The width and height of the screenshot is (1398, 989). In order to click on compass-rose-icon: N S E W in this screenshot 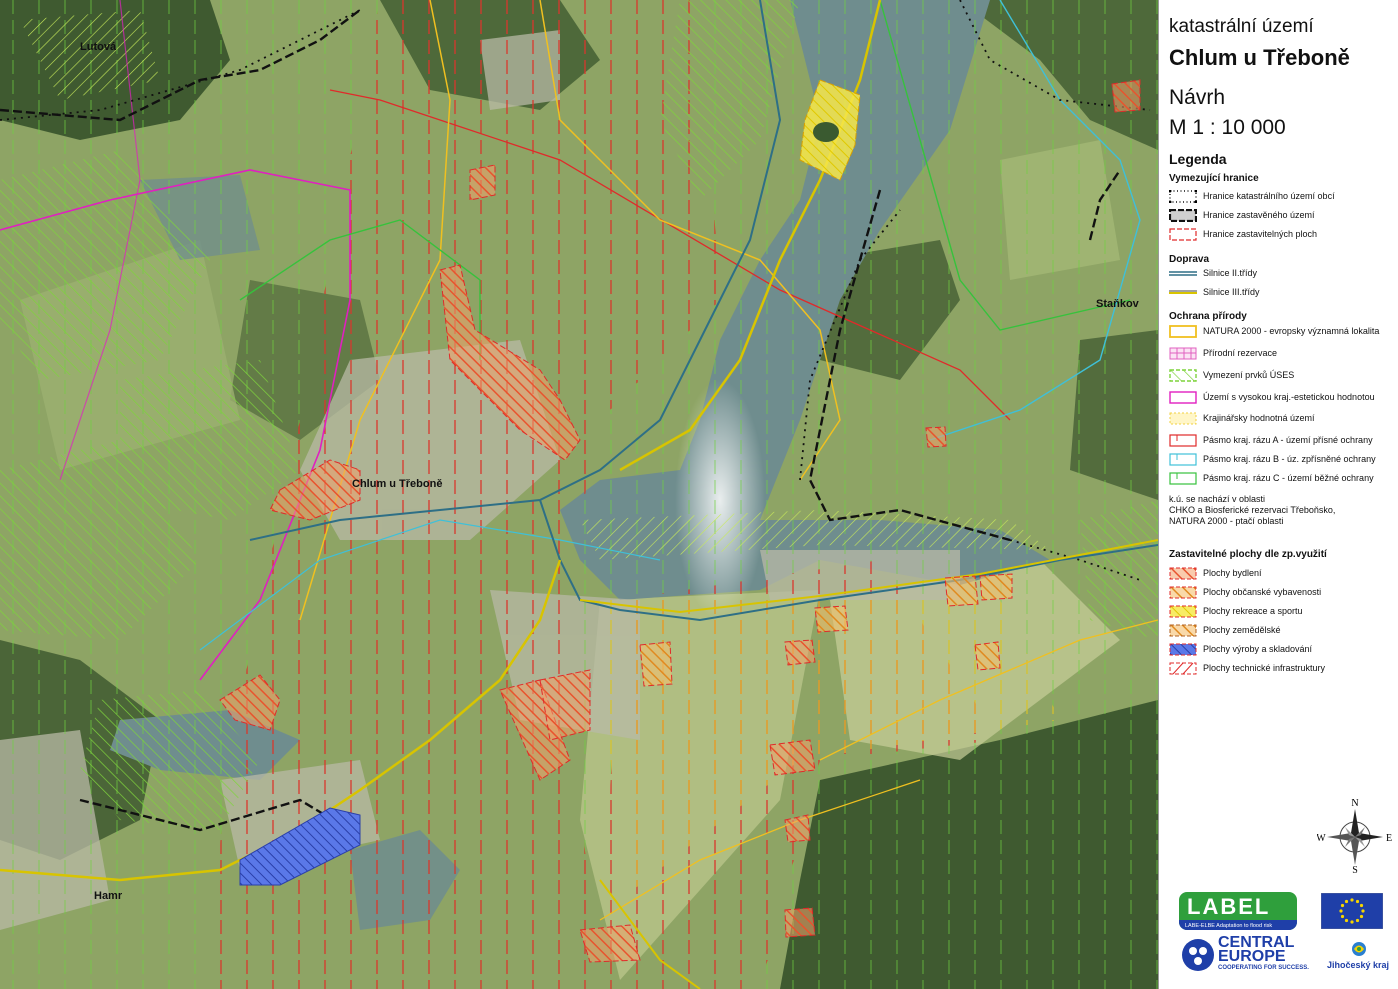, I will do `click(1354, 835)`.